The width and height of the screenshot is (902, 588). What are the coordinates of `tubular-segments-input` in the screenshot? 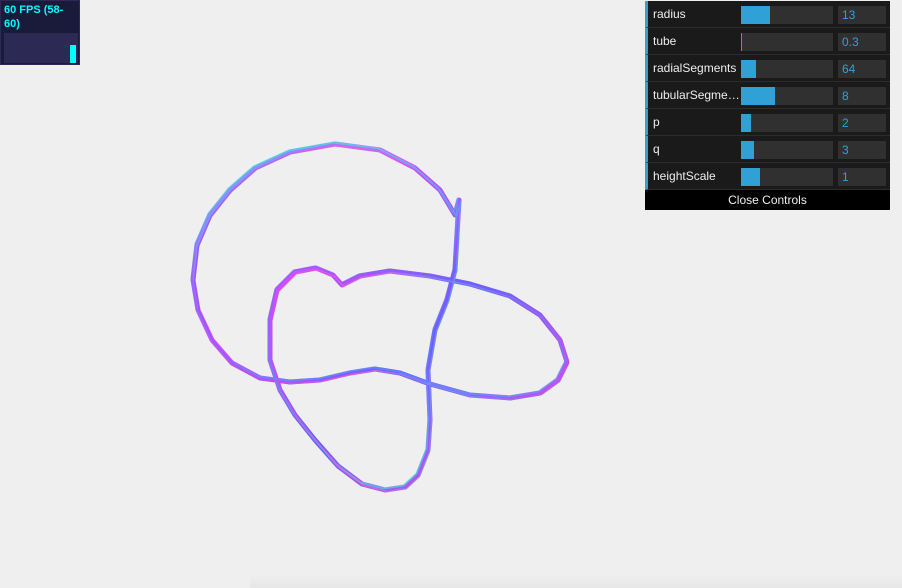 It's located at (862, 96).